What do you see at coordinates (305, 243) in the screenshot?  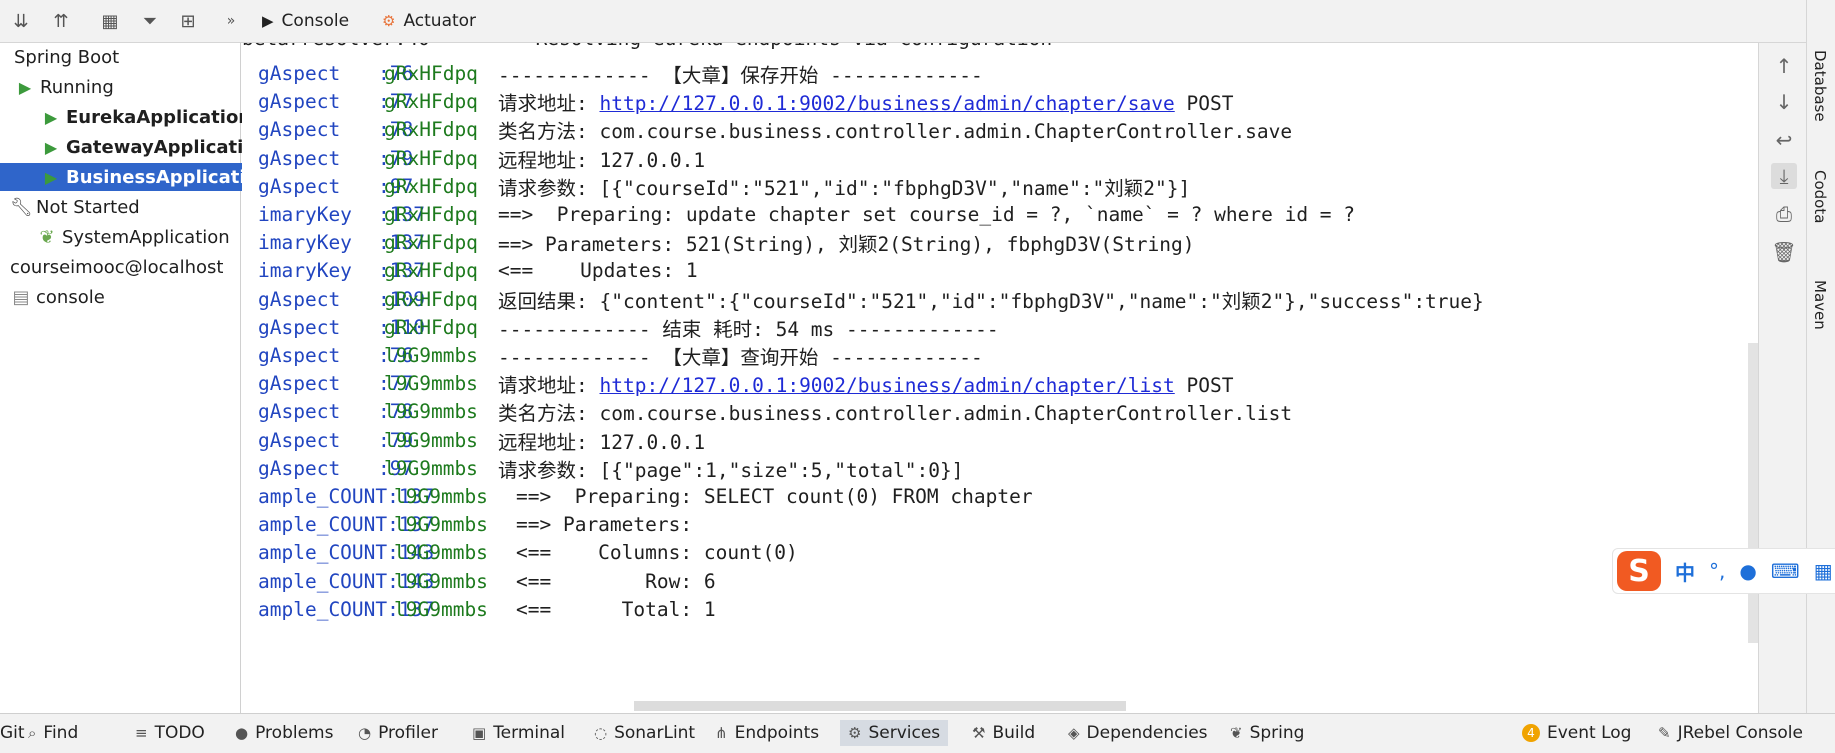 I see `log-logger: imaryKey` at bounding box center [305, 243].